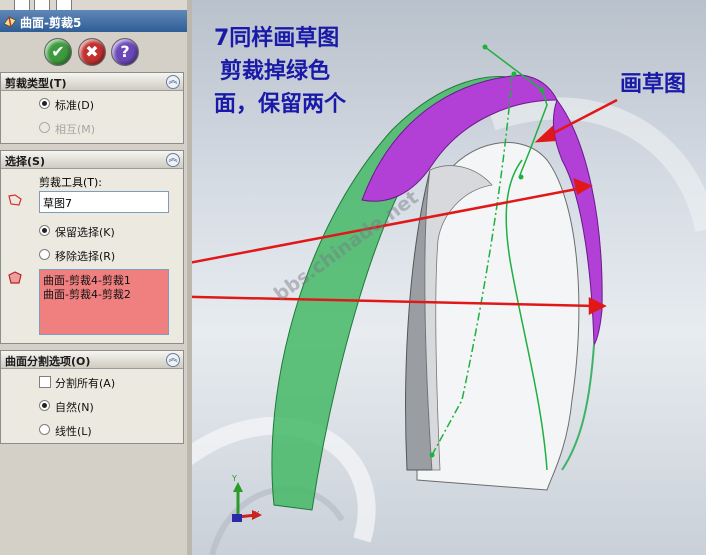 The height and width of the screenshot is (555, 706). I want to click on instruction-note: 7同样画草图 剪裁掉绿色 面，保留两个, so click(280, 71).